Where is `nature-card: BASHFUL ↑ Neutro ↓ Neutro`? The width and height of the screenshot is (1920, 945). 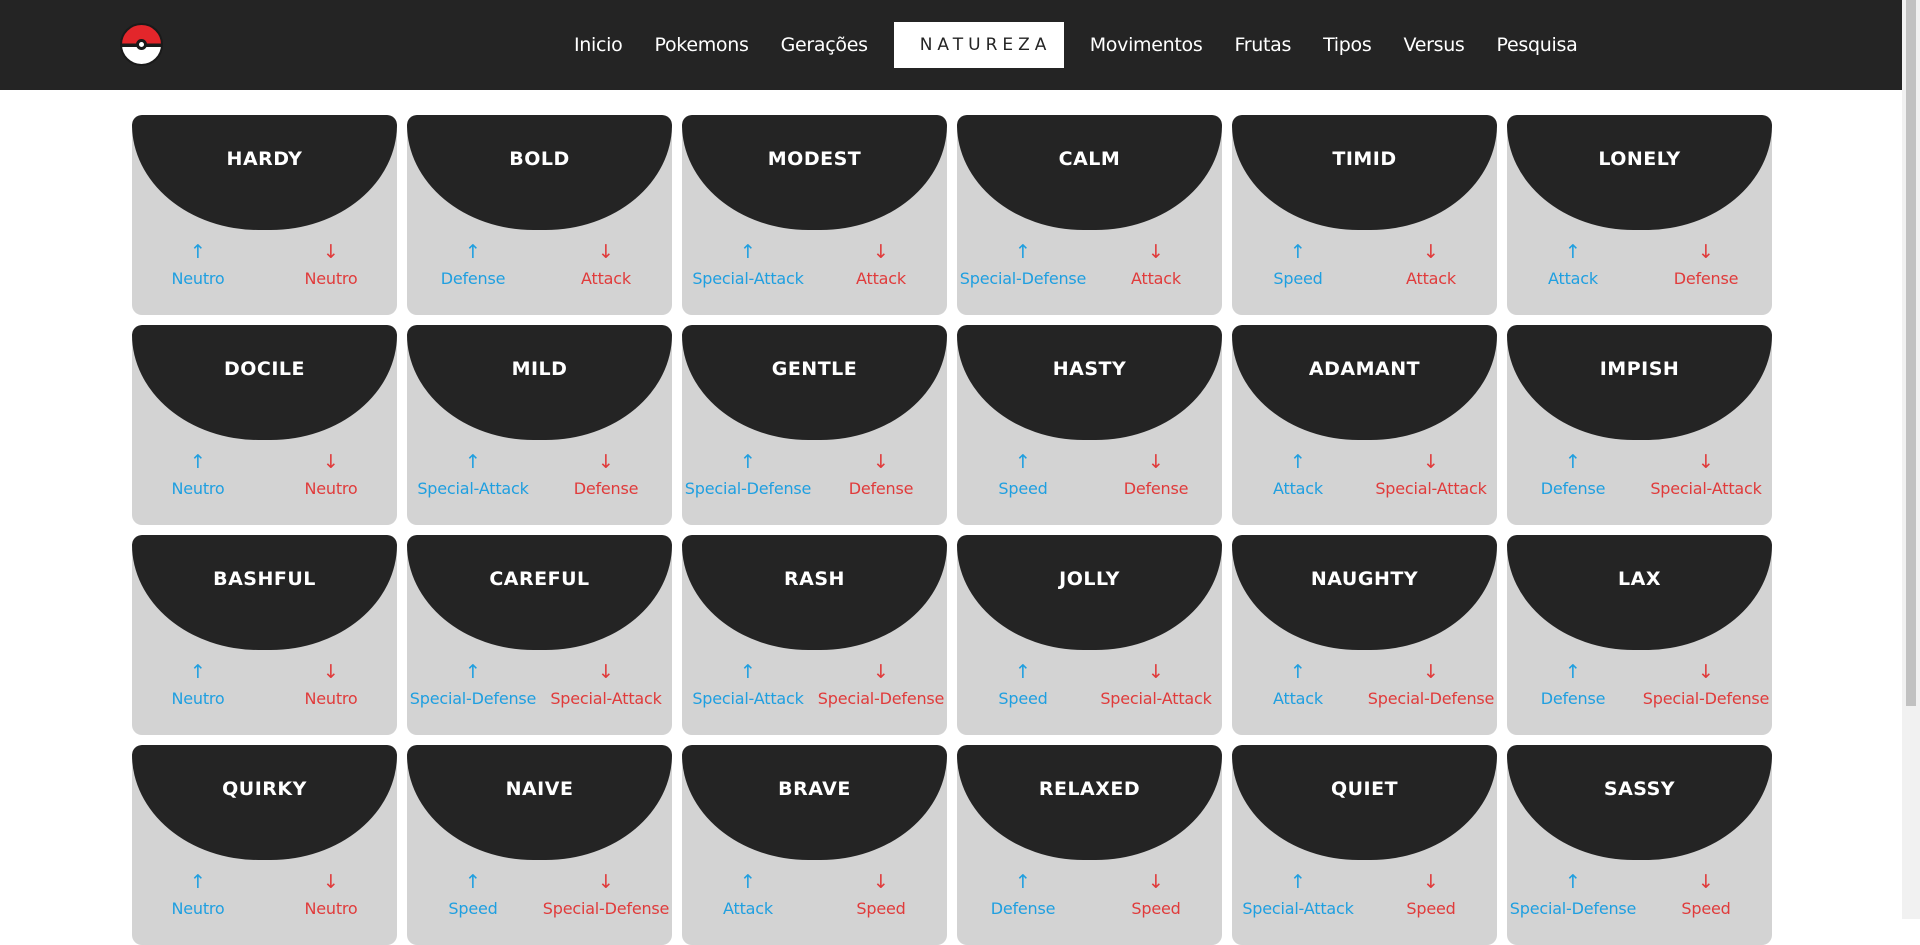
nature-card: BASHFUL ↑ Neutro ↓ Neutro is located at coordinates (264, 635).